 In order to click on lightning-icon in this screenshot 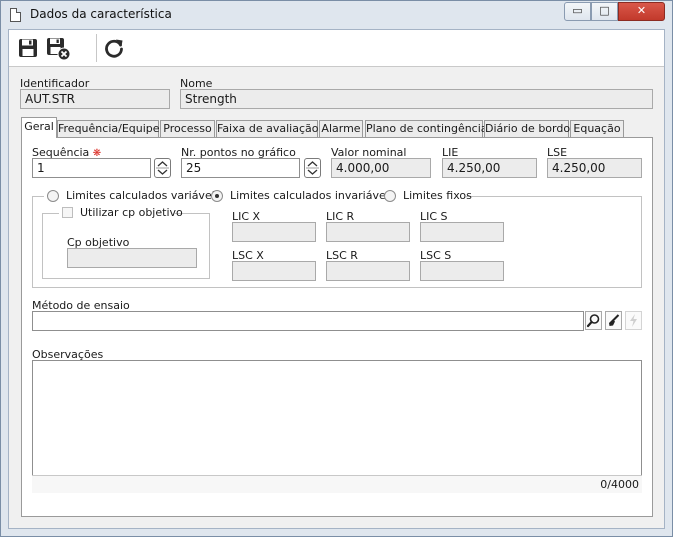, I will do `click(633, 320)`.